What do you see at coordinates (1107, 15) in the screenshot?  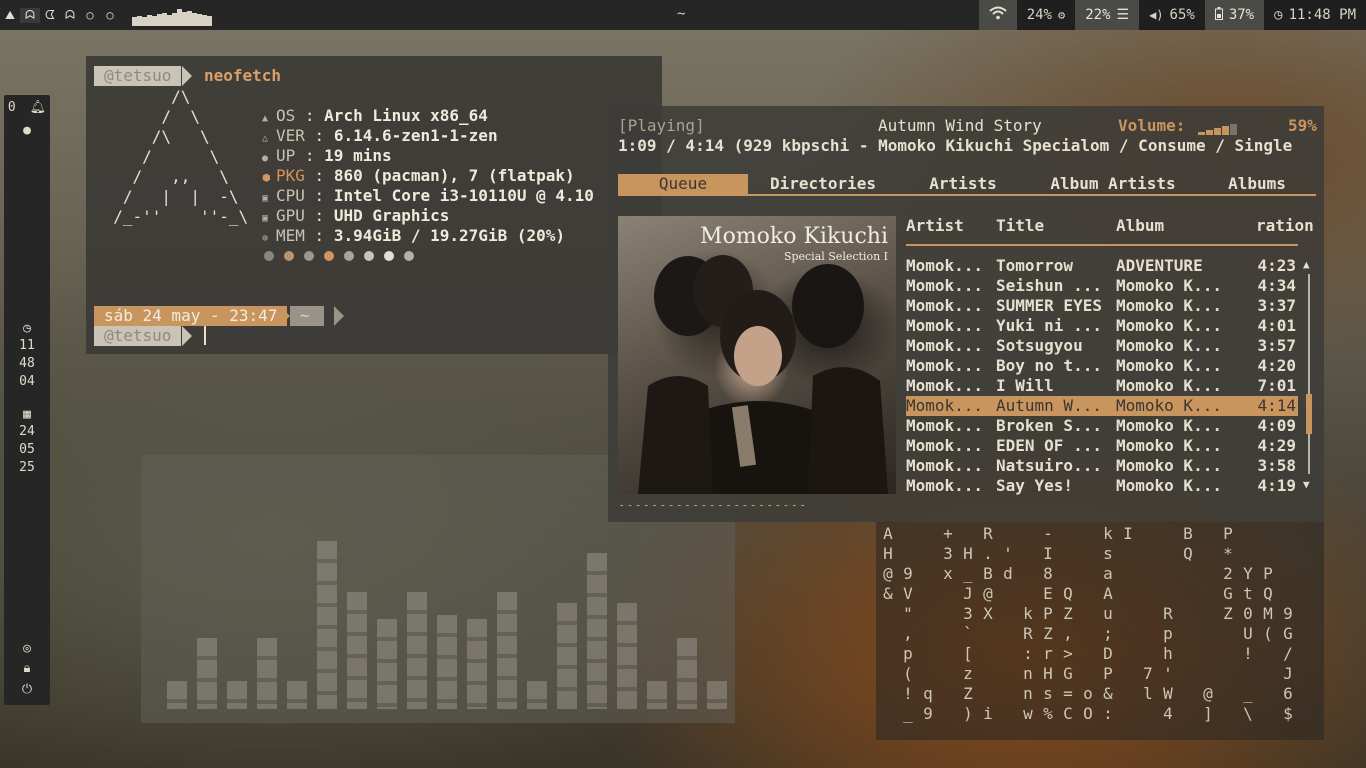 I see `ram-module: 22% ☰` at bounding box center [1107, 15].